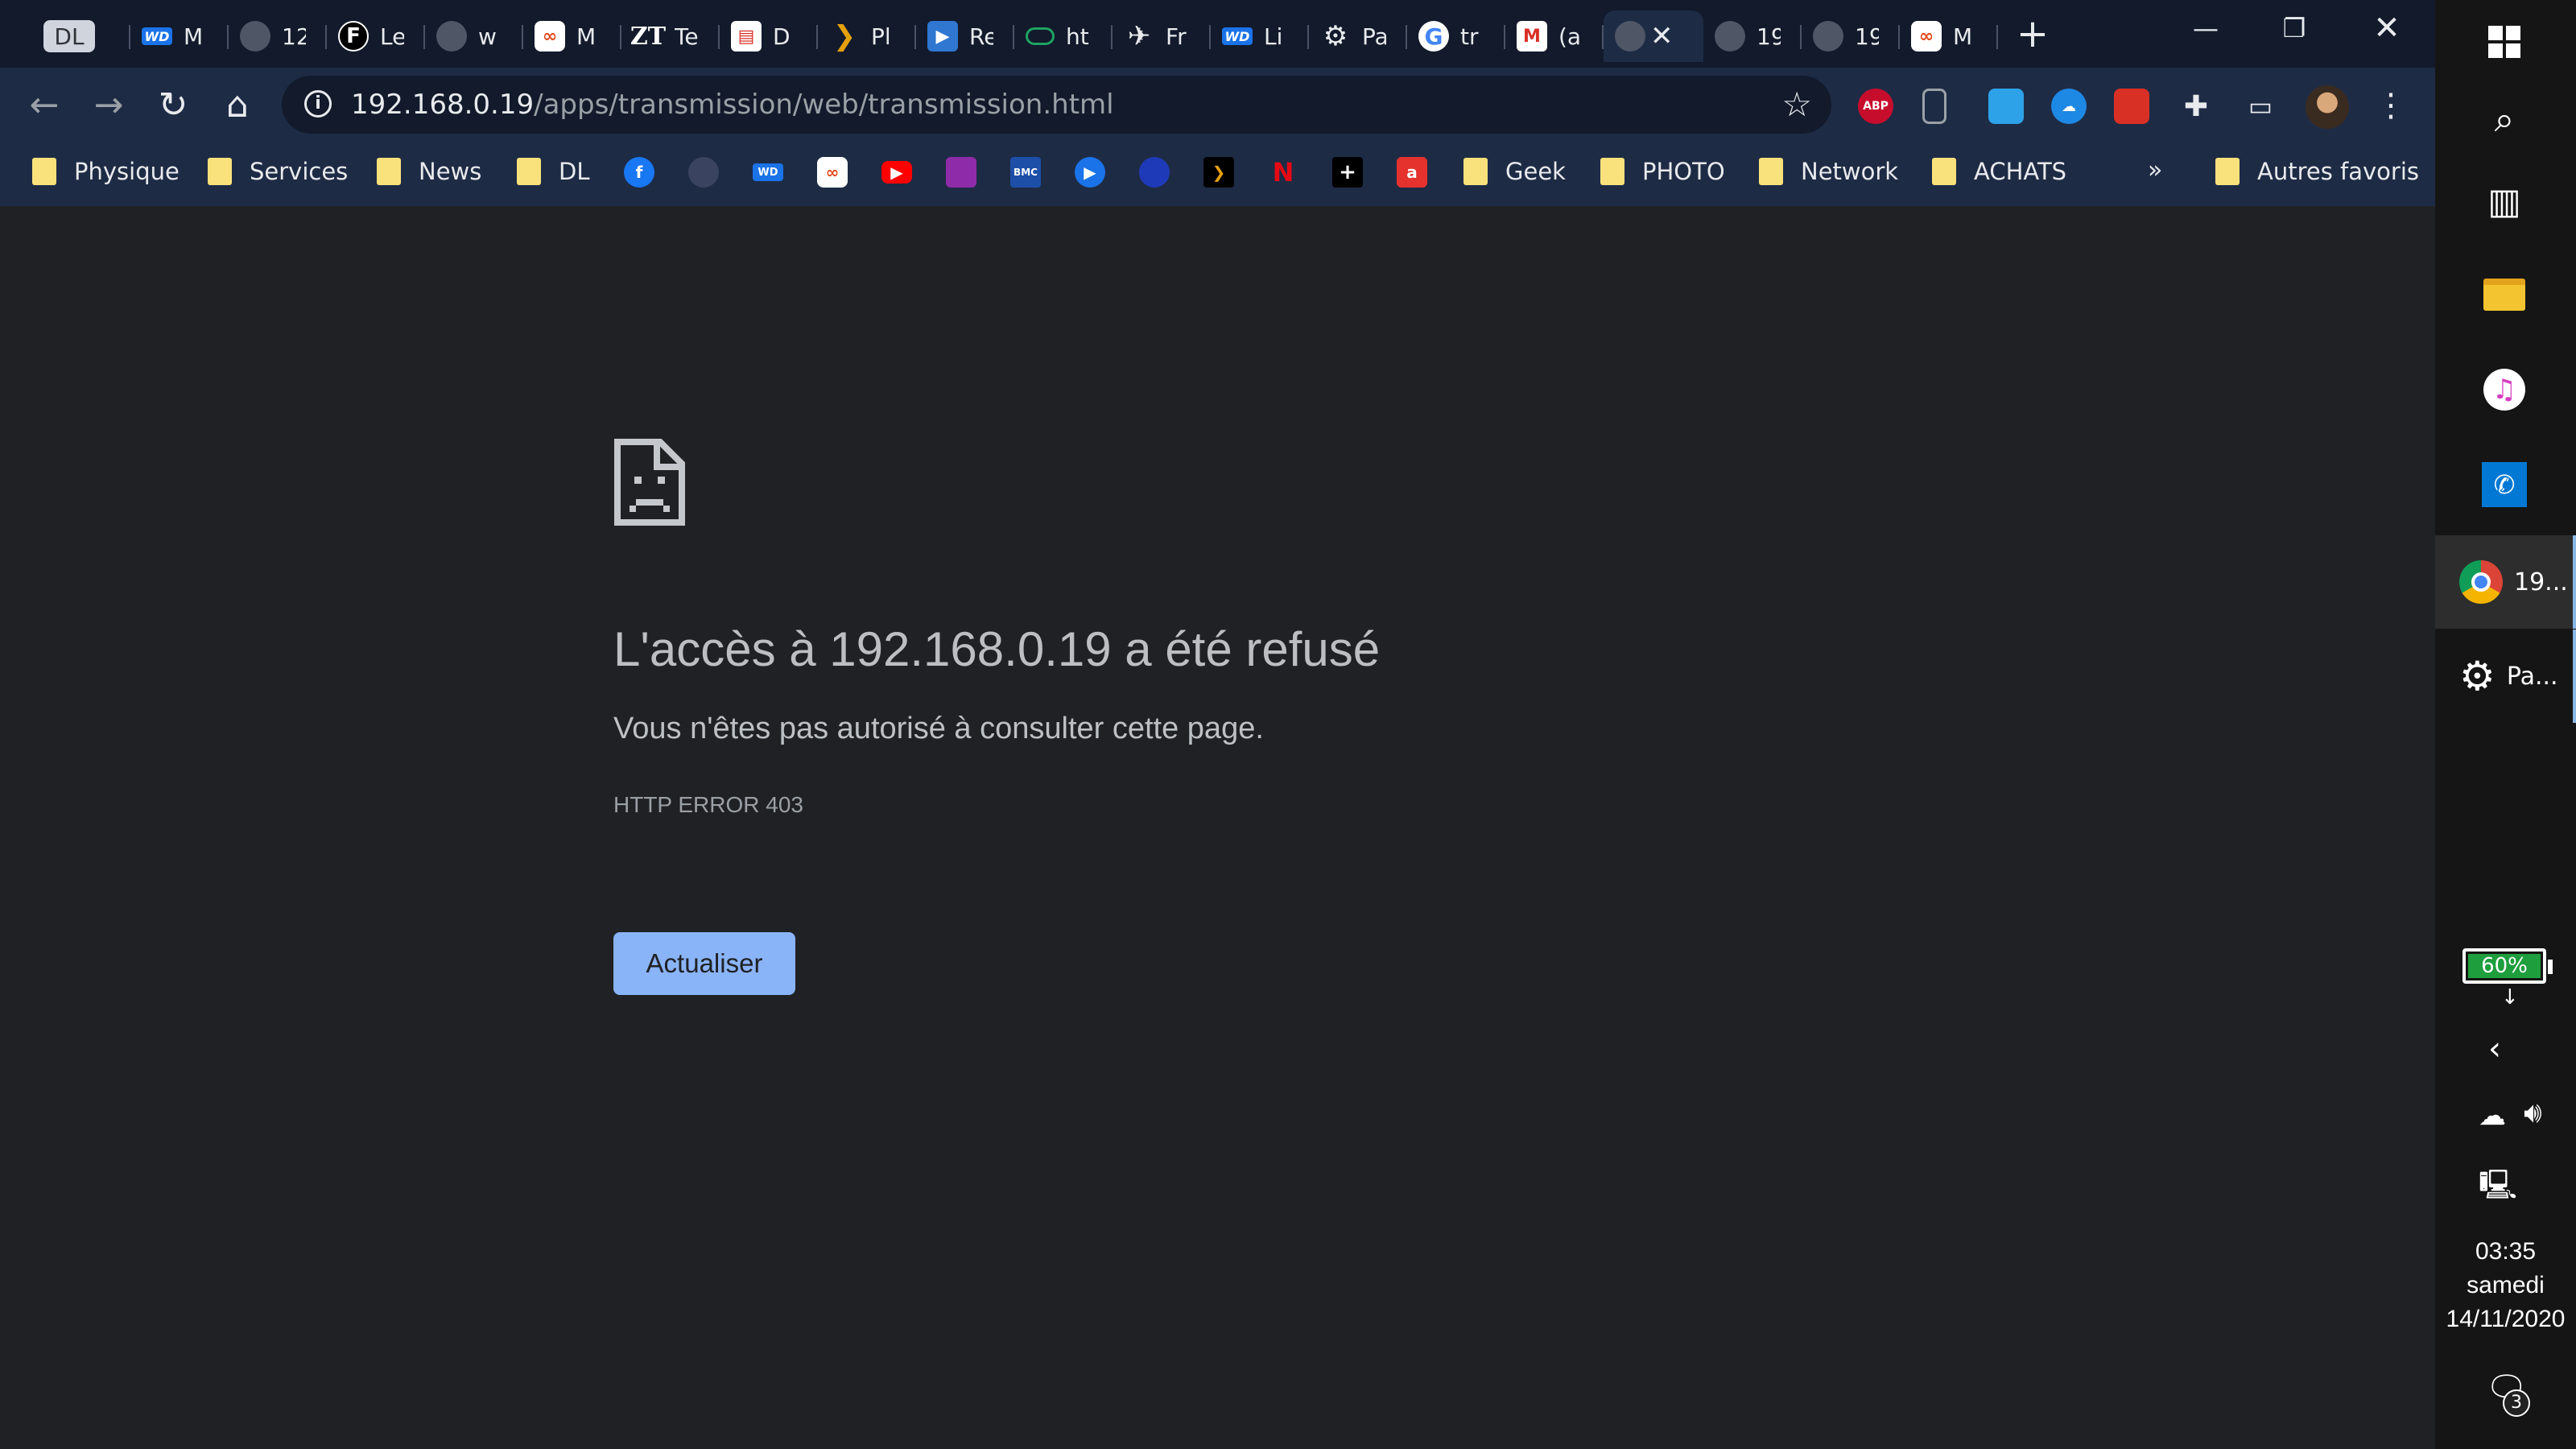 The width and height of the screenshot is (2576, 1449). Describe the element at coordinates (2260, 106) in the screenshot. I see `cast-icon: ▭` at that location.